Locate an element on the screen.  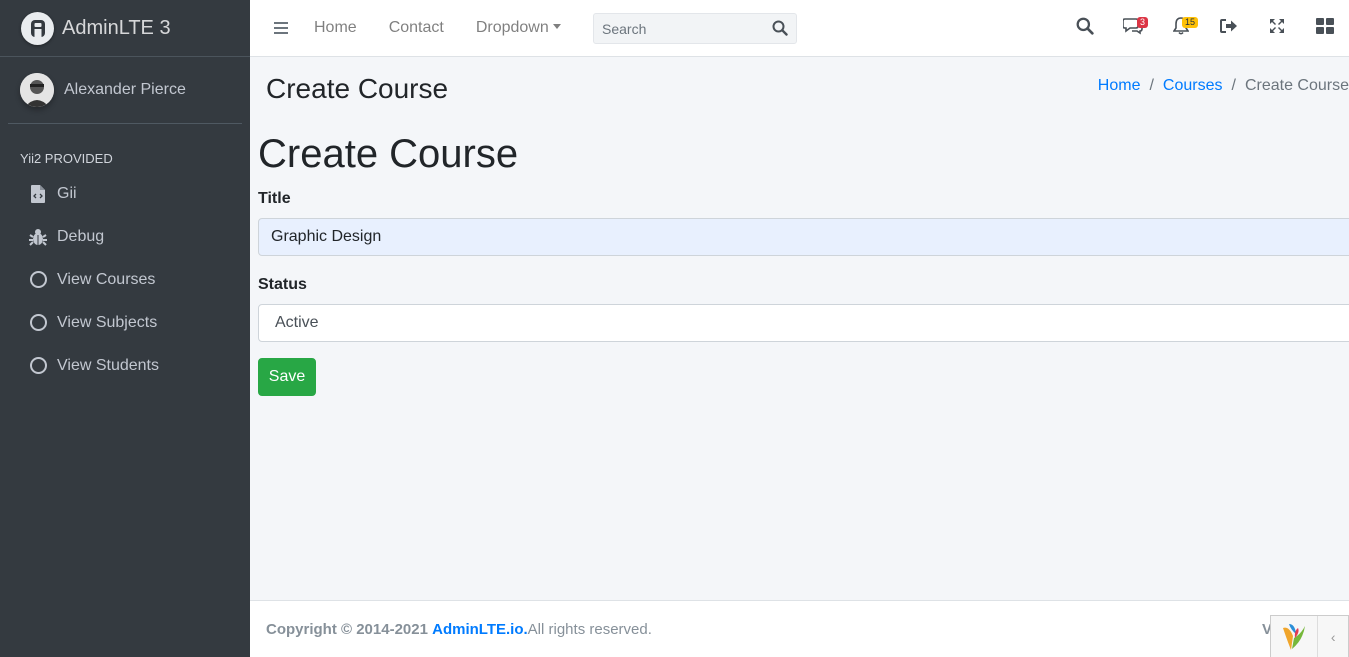
file-code-icon is located at coordinates (38, 194).